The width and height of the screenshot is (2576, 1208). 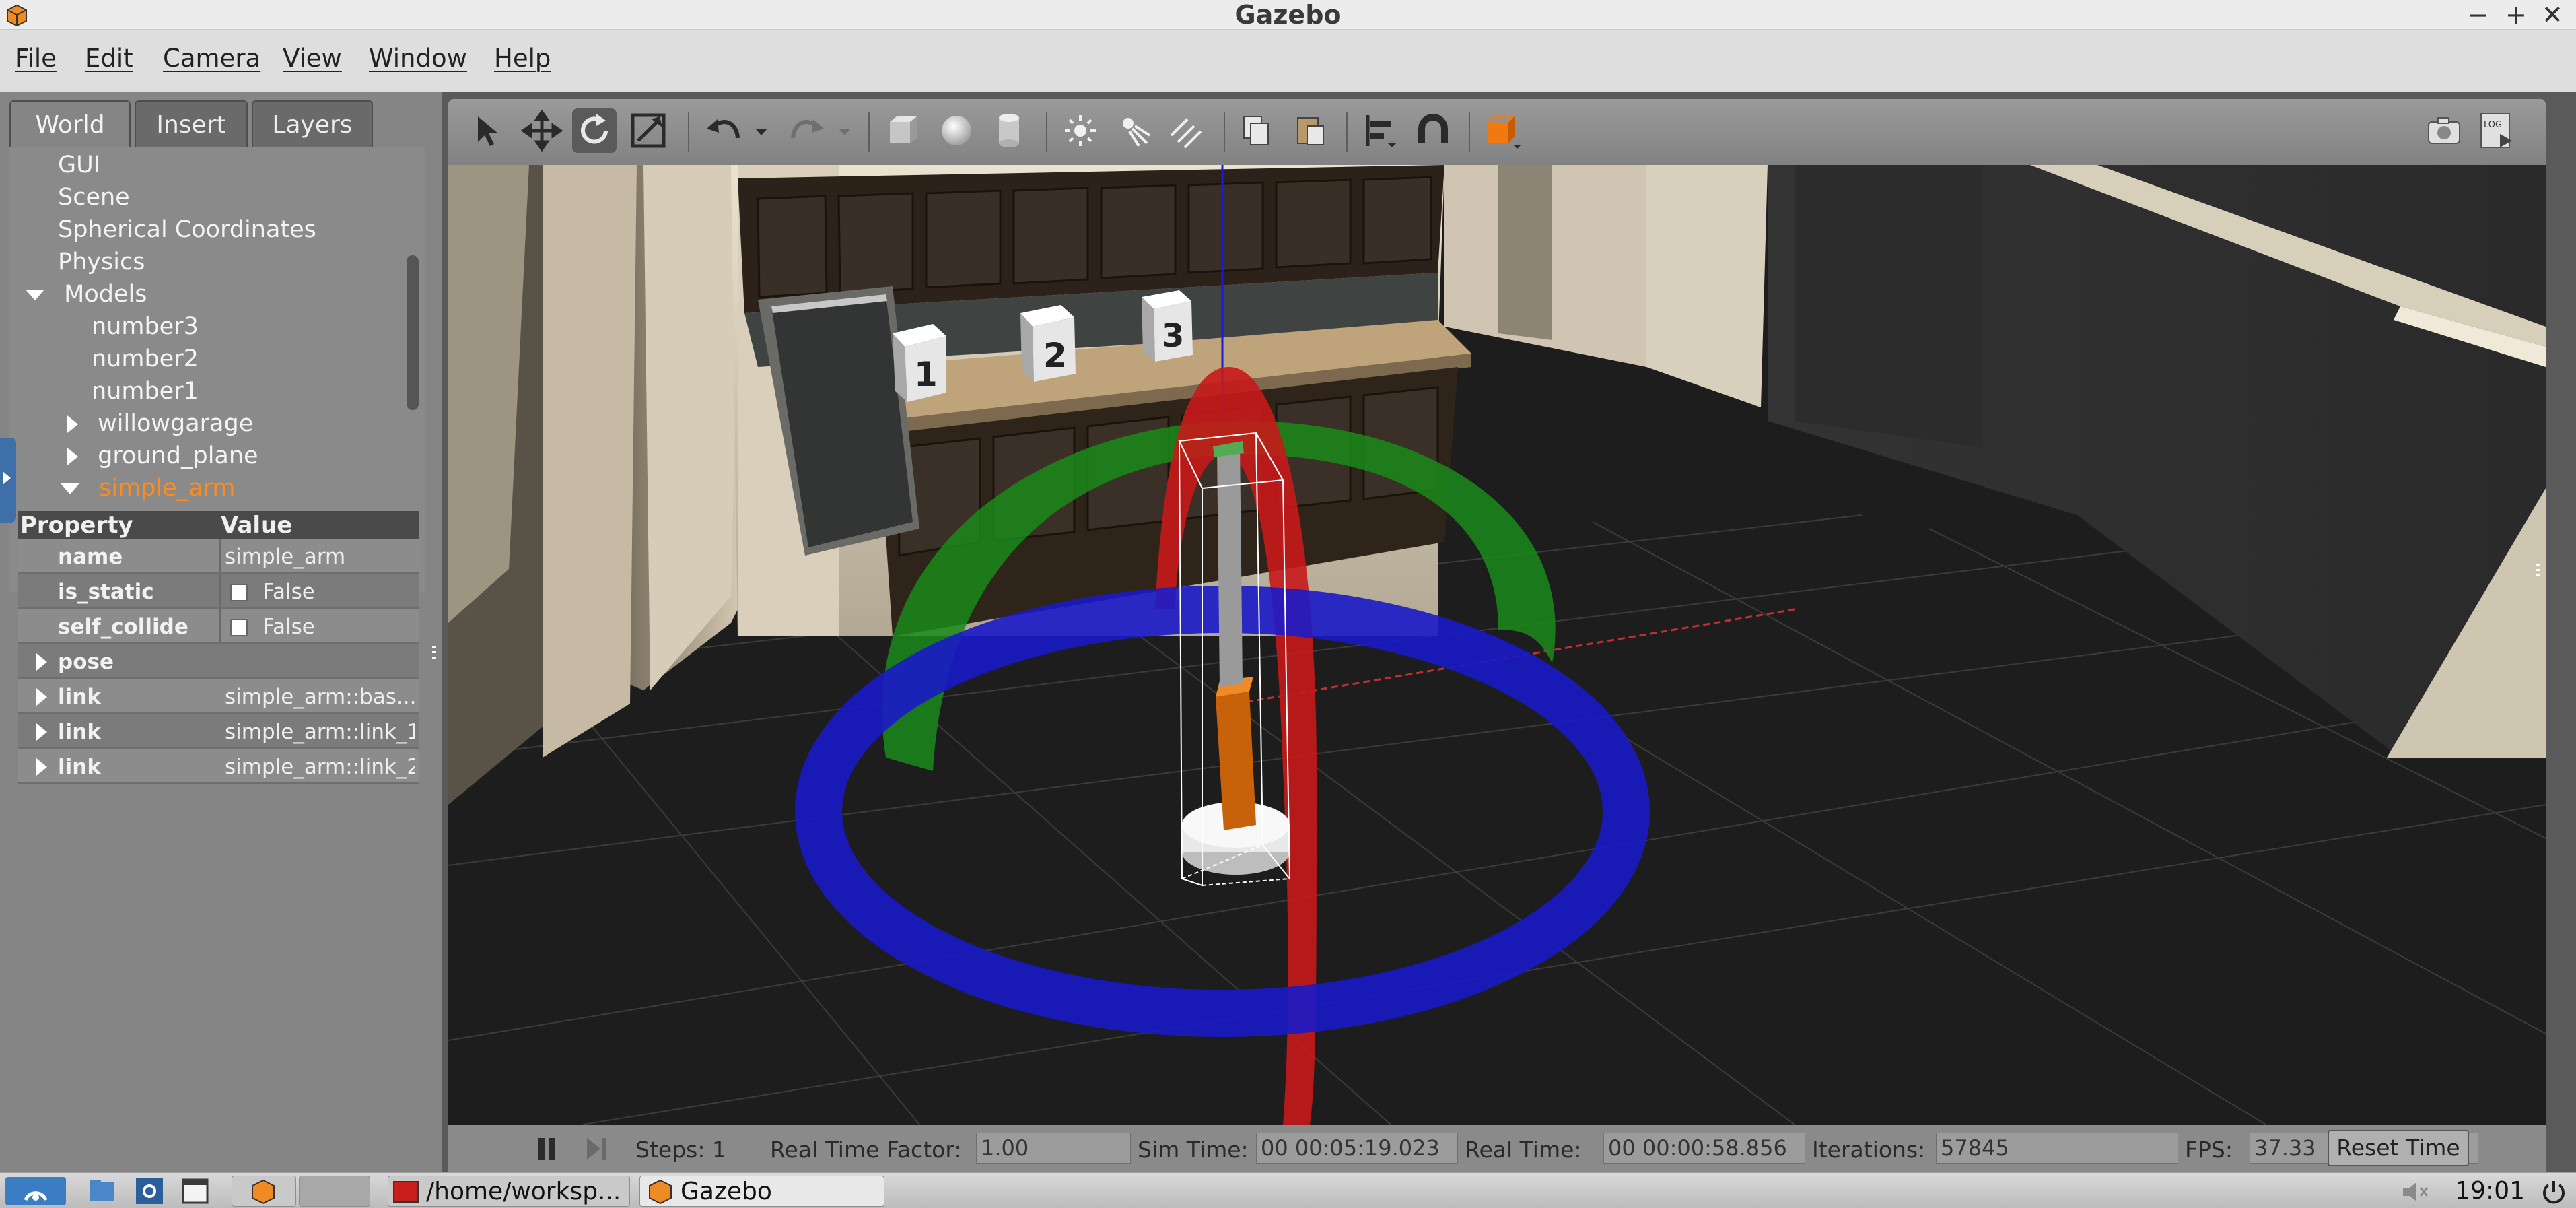 I want to click on menu-help: Help, so click(x=522, y=58).